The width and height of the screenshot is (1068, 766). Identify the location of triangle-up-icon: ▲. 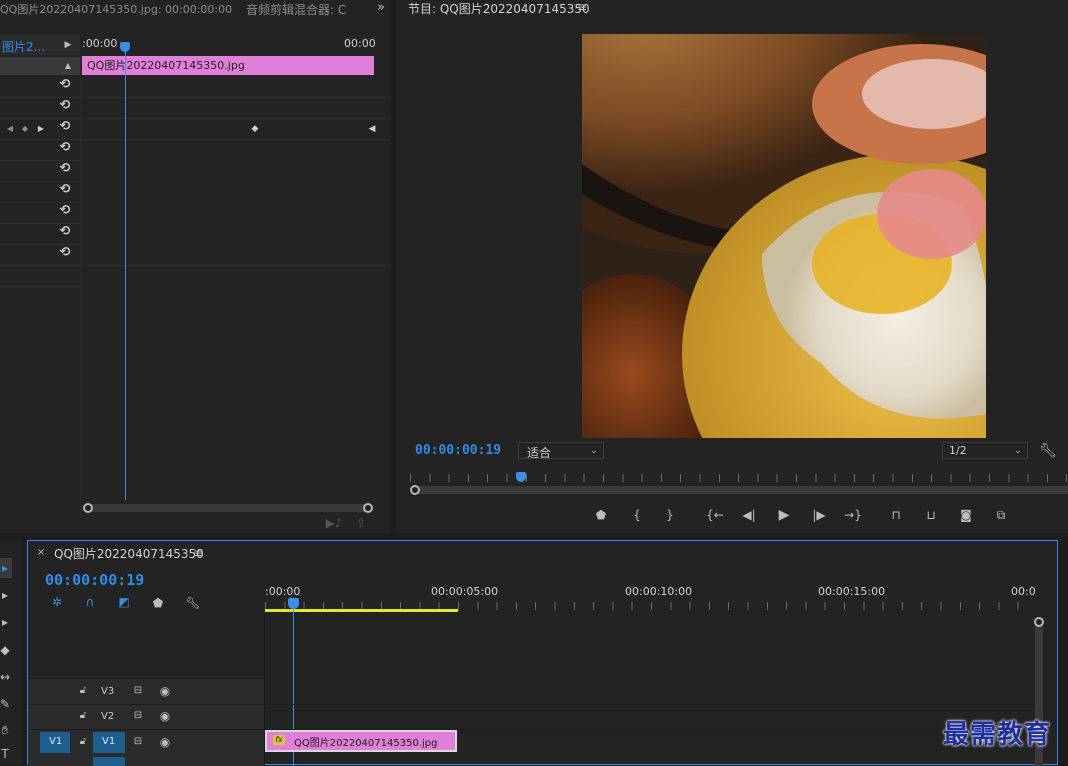
(68, 66).